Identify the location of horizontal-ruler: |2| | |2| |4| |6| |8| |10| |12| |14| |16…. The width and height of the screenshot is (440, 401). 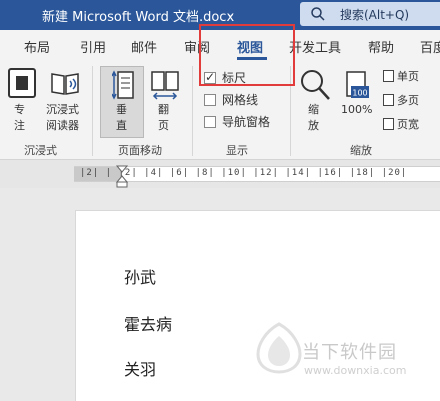
(257, 174).